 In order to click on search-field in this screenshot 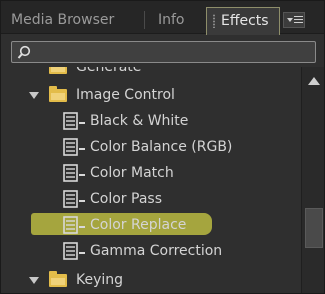, I will do `click(163, 52)`.